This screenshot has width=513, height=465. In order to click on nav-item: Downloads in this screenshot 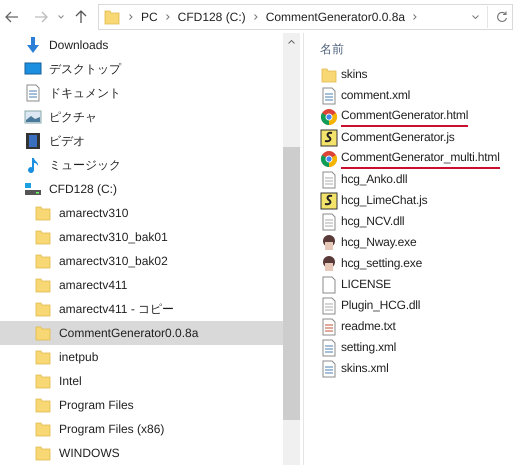, I will do `click(141, 45)`.